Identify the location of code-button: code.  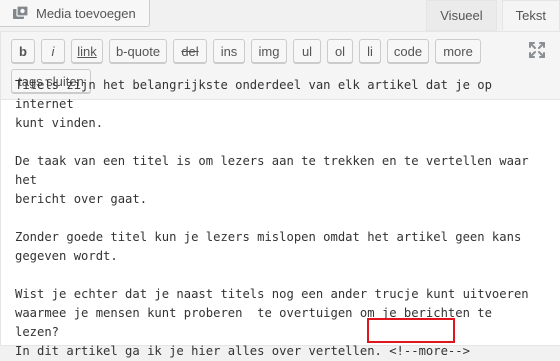
(408, 51).